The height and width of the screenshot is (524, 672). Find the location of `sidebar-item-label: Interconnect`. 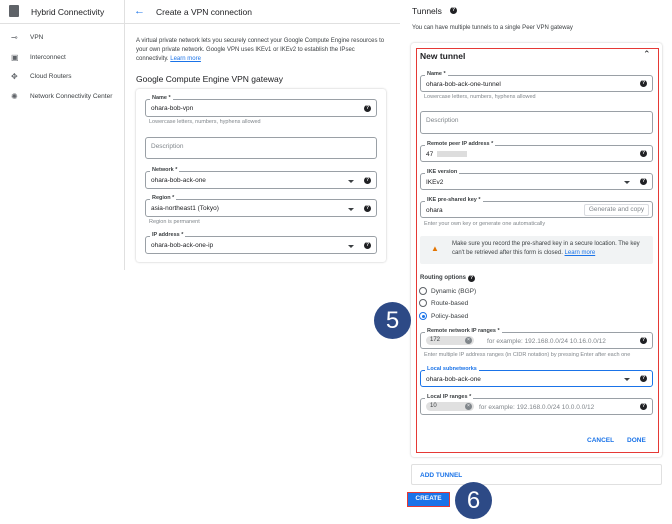

sidebar-item-label: Interconnect is located at coordinates (48, 57).